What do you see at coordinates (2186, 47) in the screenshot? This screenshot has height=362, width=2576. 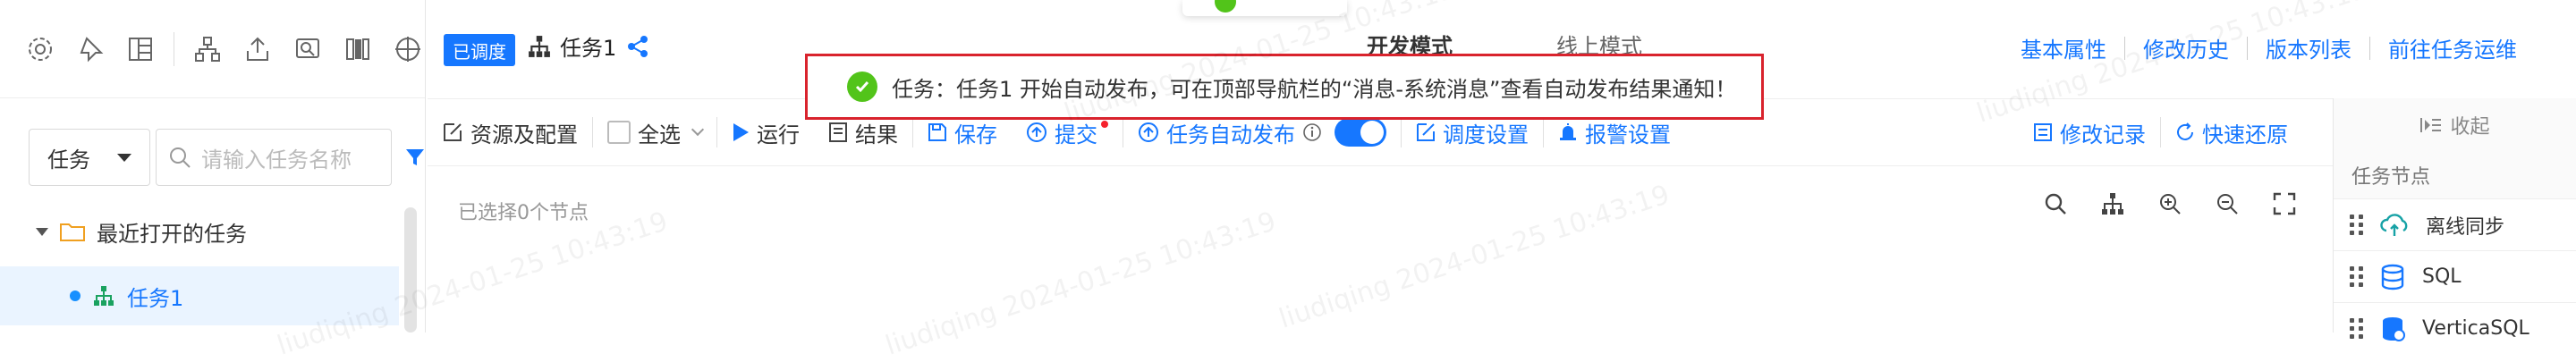 I see `link-change-history: 修改历史` at bounding box center [2186, 47].